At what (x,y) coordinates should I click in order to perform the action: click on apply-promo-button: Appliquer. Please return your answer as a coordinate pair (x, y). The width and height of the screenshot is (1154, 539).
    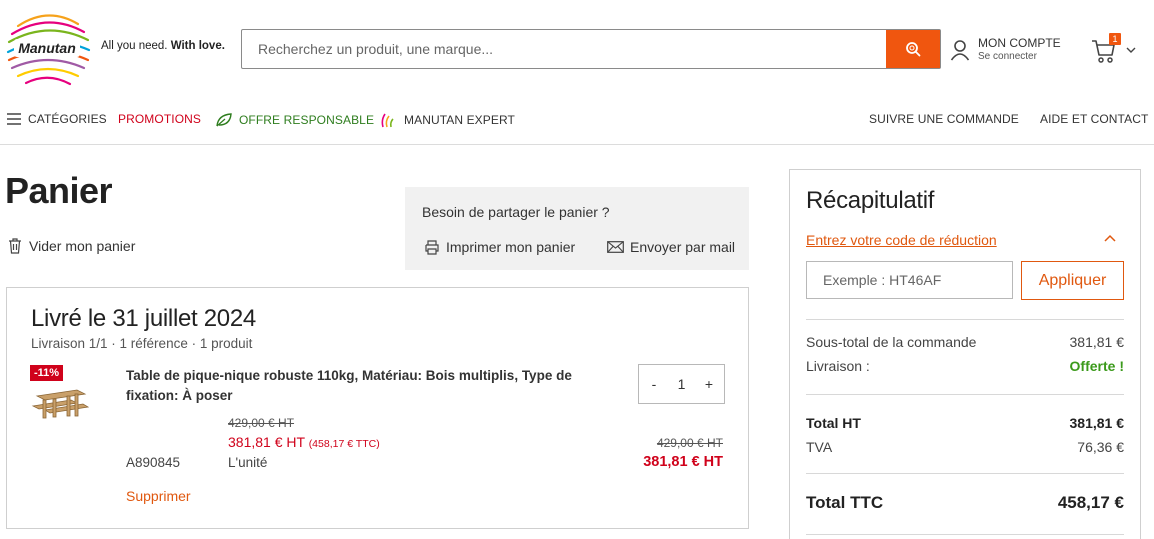
    Looking at the image, I should click on (1072, 280).